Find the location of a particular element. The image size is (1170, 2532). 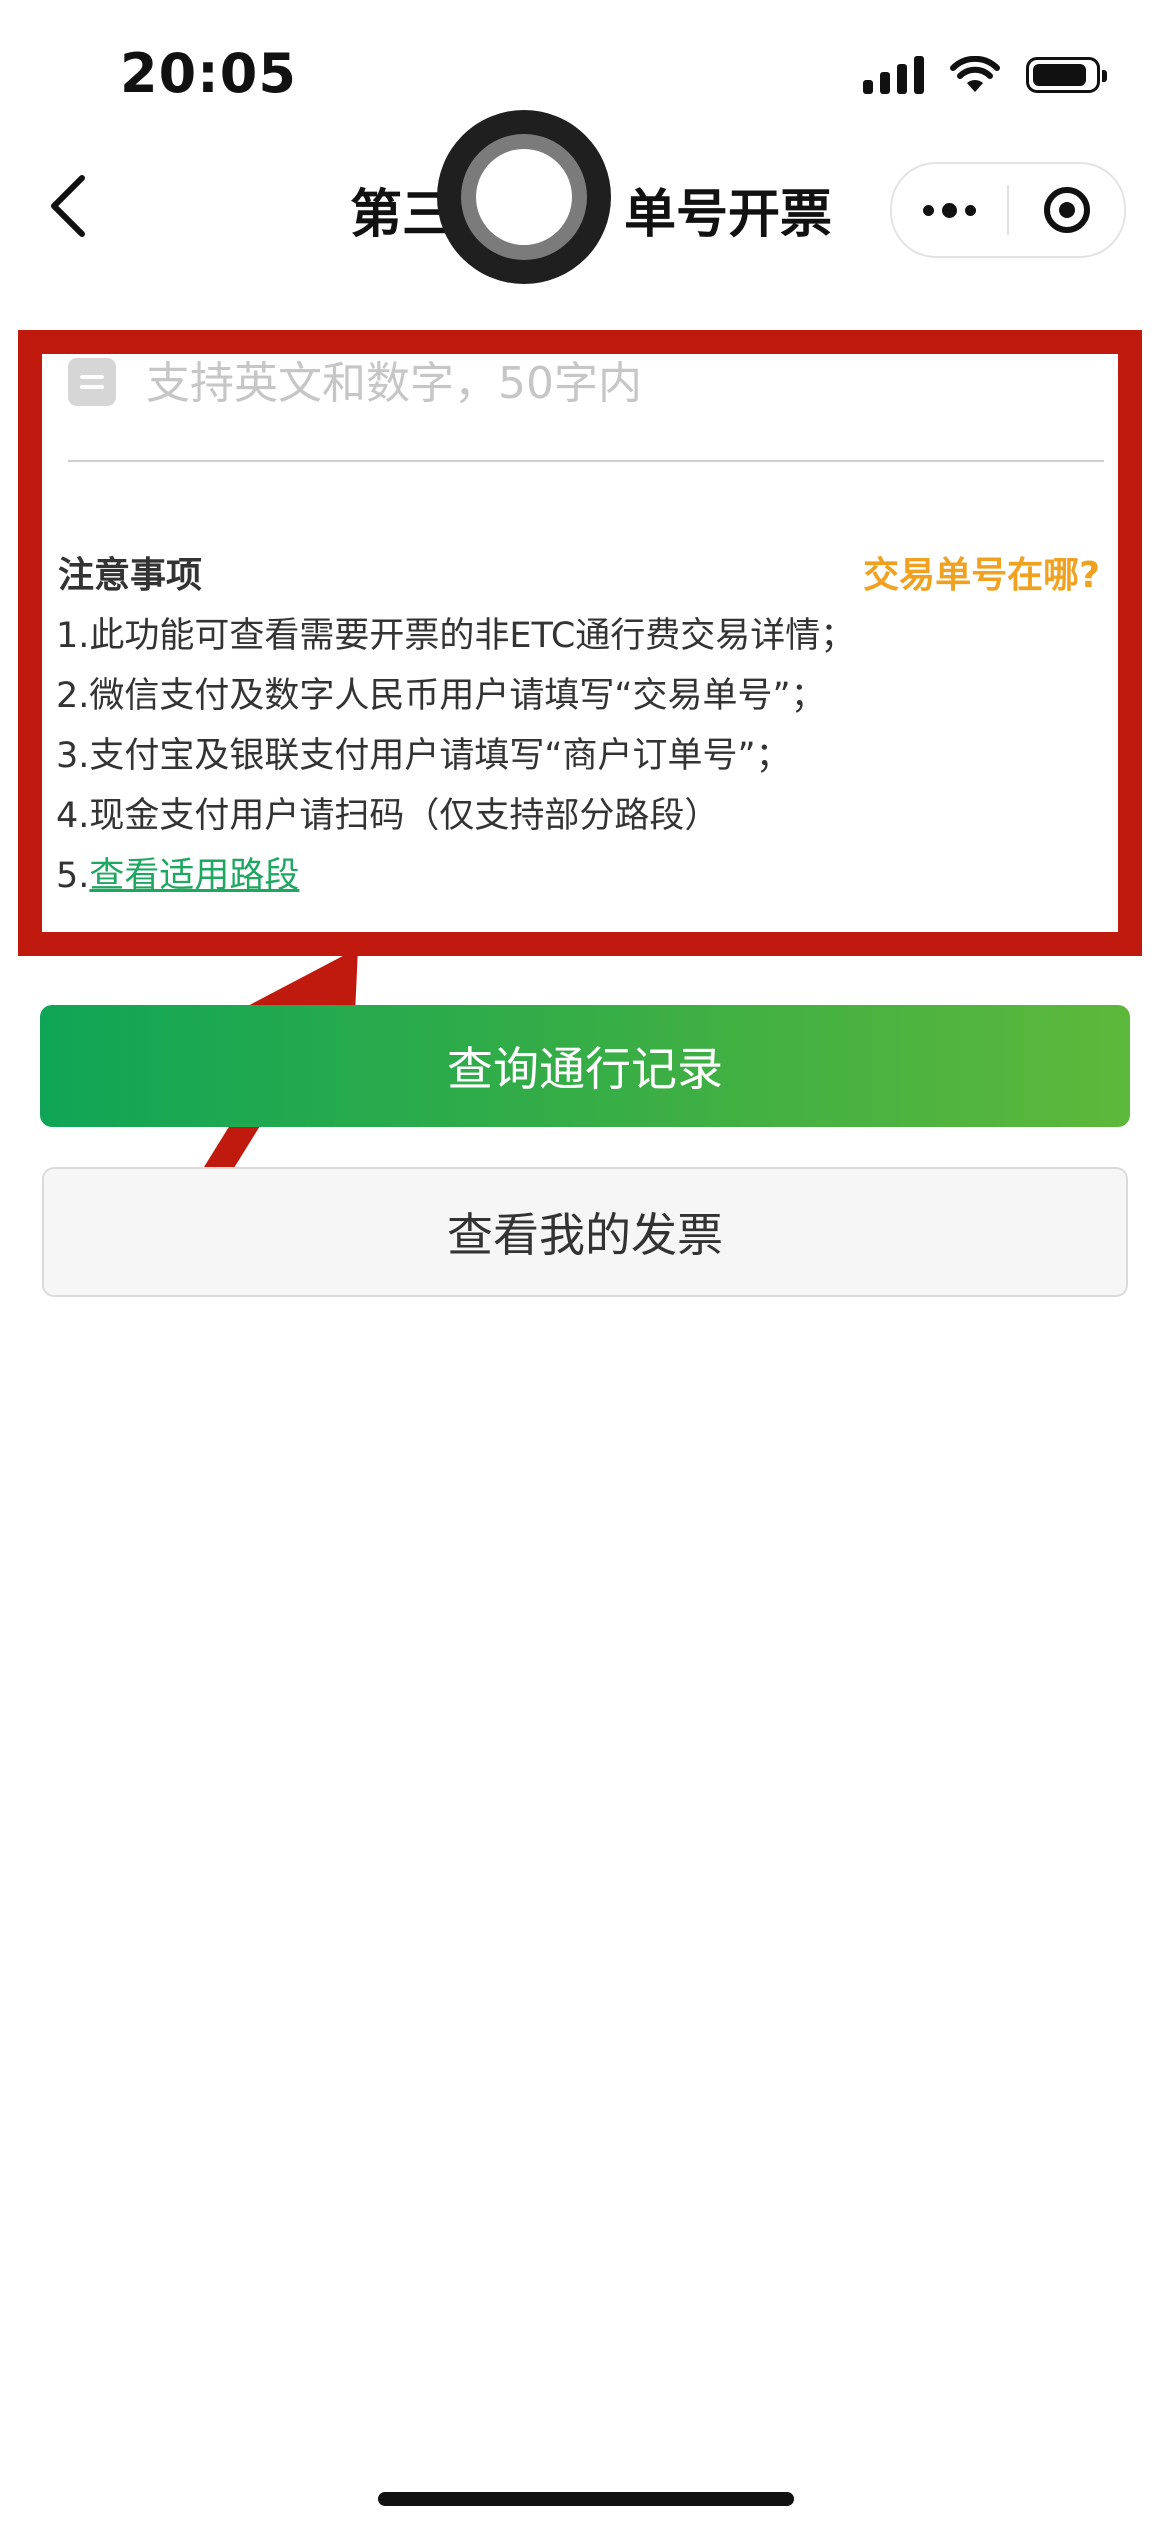

home-indicator is located at coordinates (586, 2499).